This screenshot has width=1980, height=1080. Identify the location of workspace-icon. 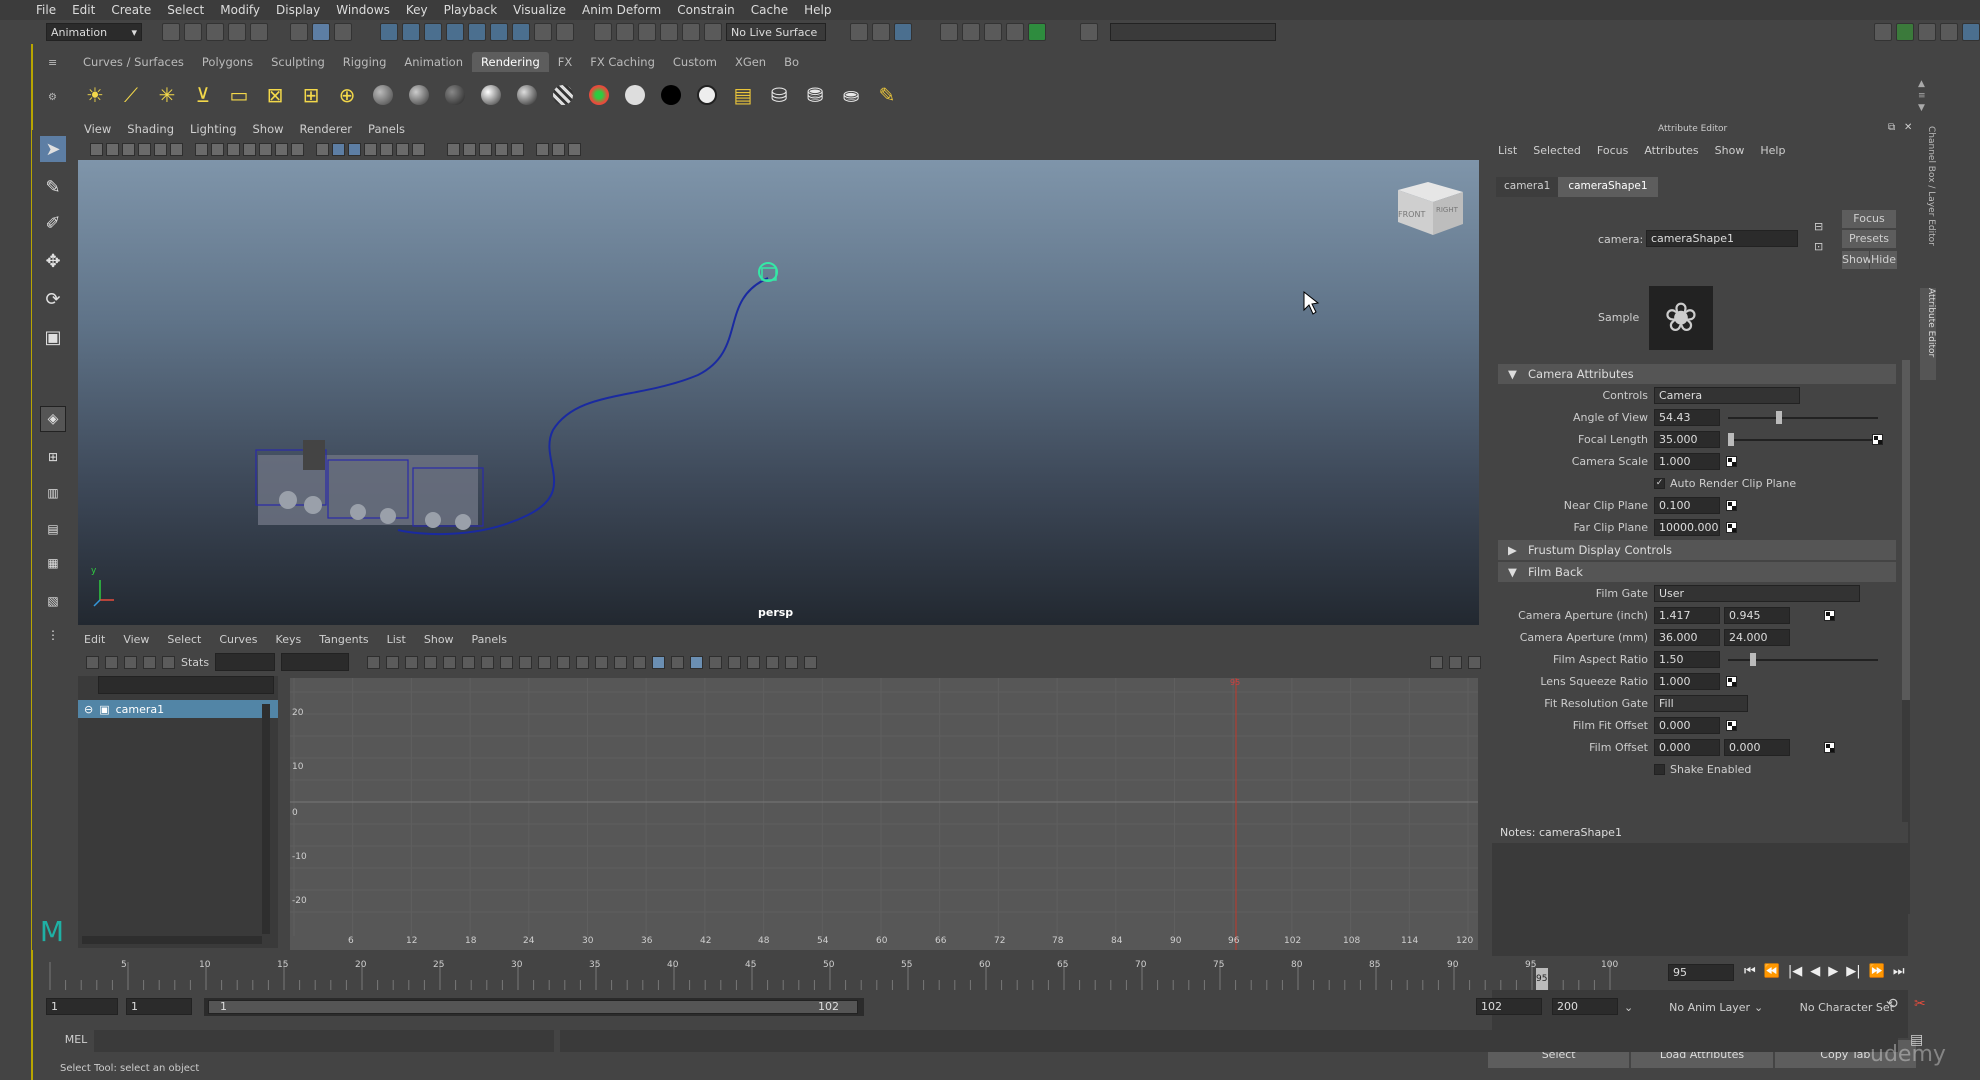
(1883, 32).